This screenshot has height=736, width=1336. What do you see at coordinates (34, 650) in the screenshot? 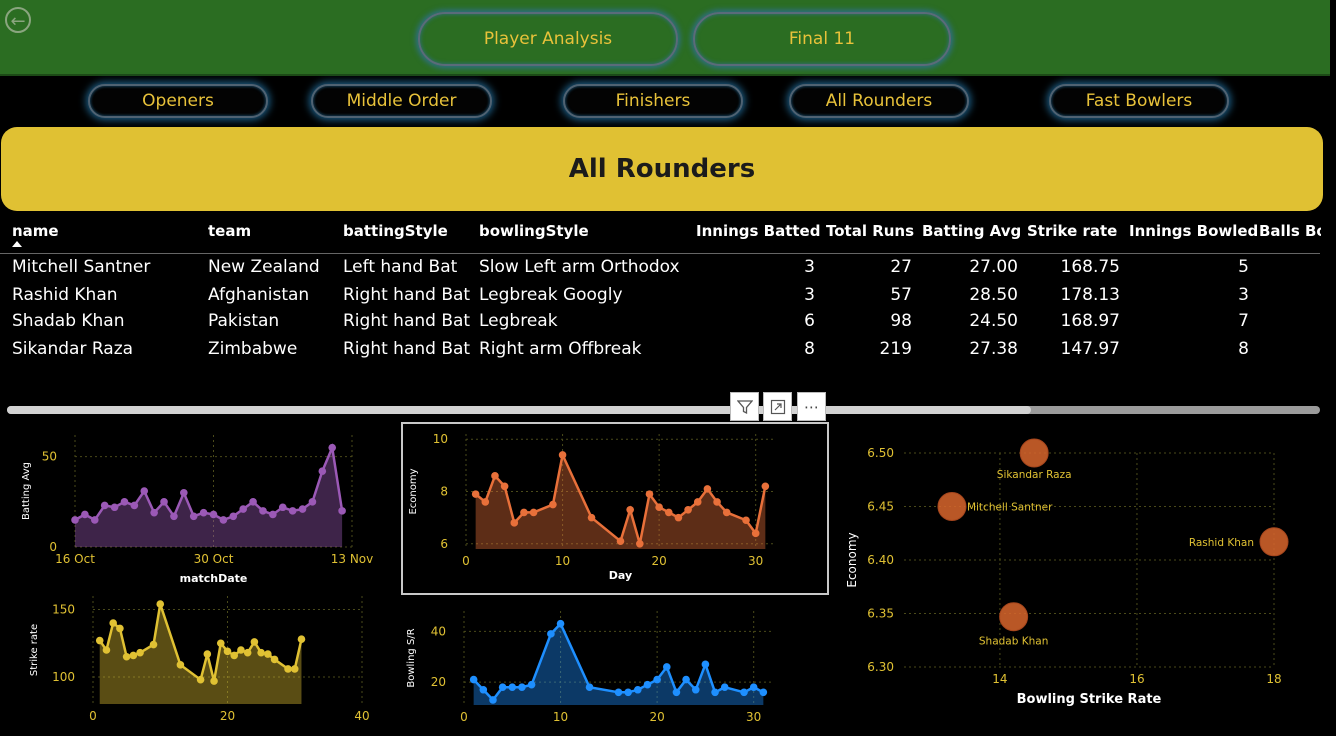
I see `y-axis-title: Strike rate` at bounding box center [34, 650].